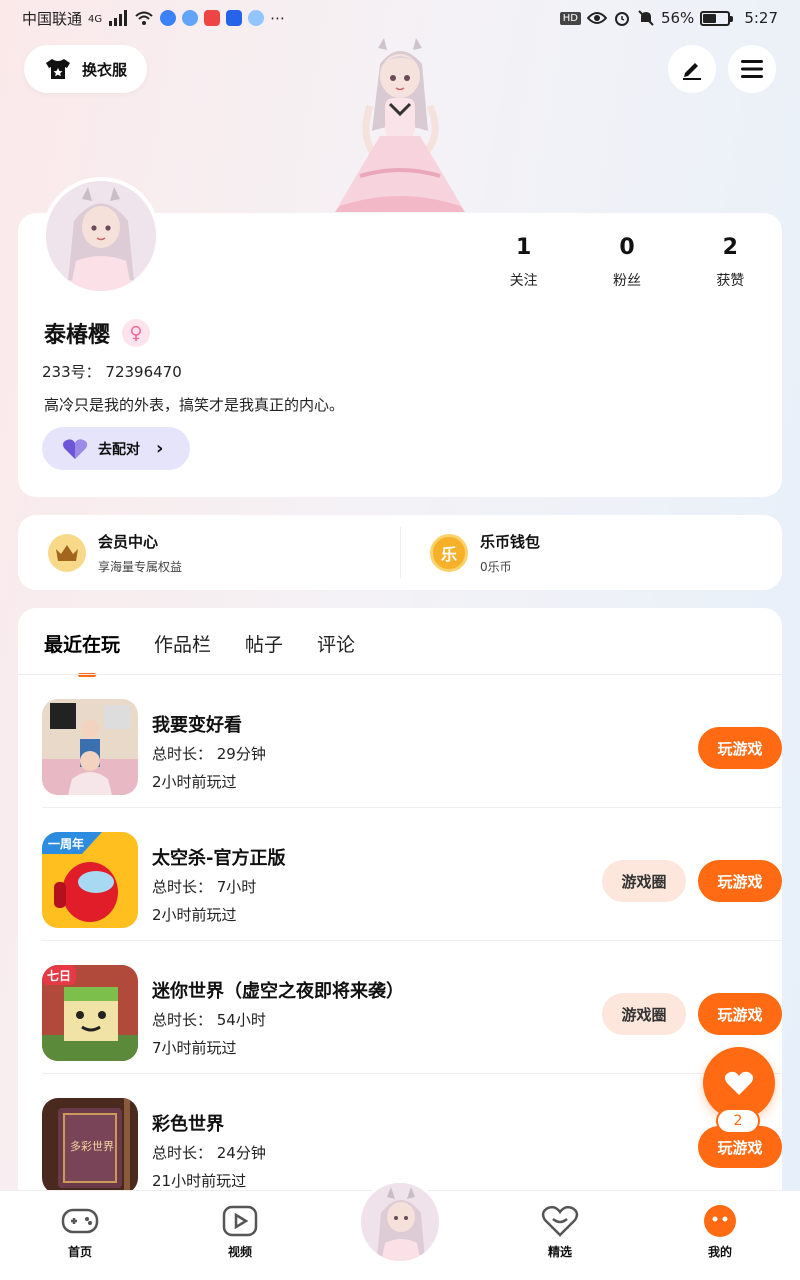  I want to click on battery-icon, so click(717, 18).